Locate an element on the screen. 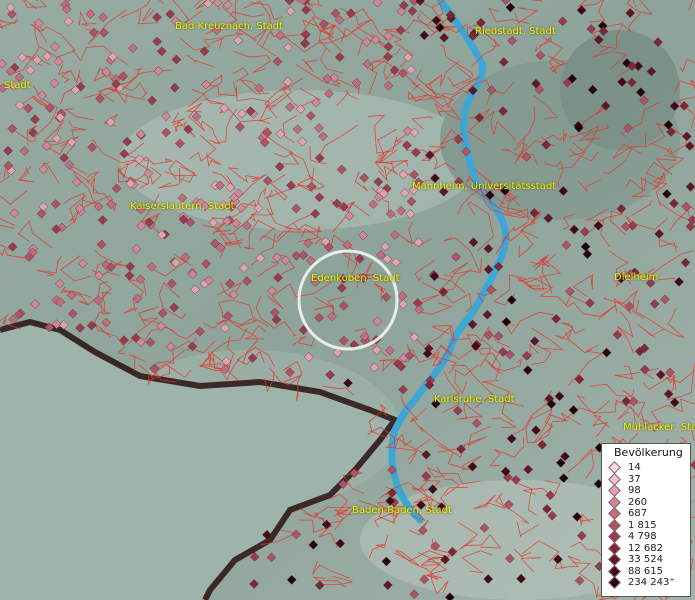 Image resolution: width=695 pixels, height=600 pixels. legend-row: 1 815 is located at coordinates (646, 525).